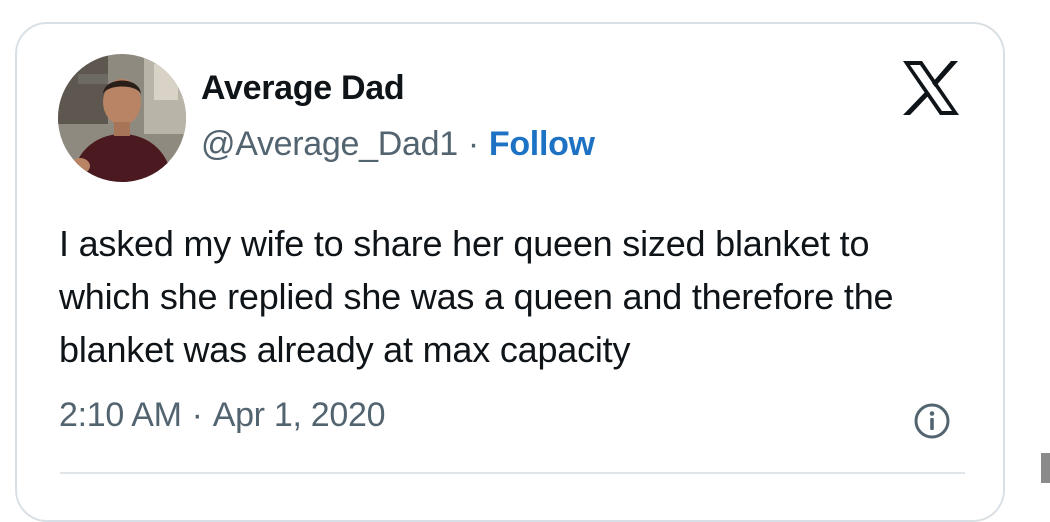  I want to click on author-handle: @Average_Dad1, so click(329, 144).